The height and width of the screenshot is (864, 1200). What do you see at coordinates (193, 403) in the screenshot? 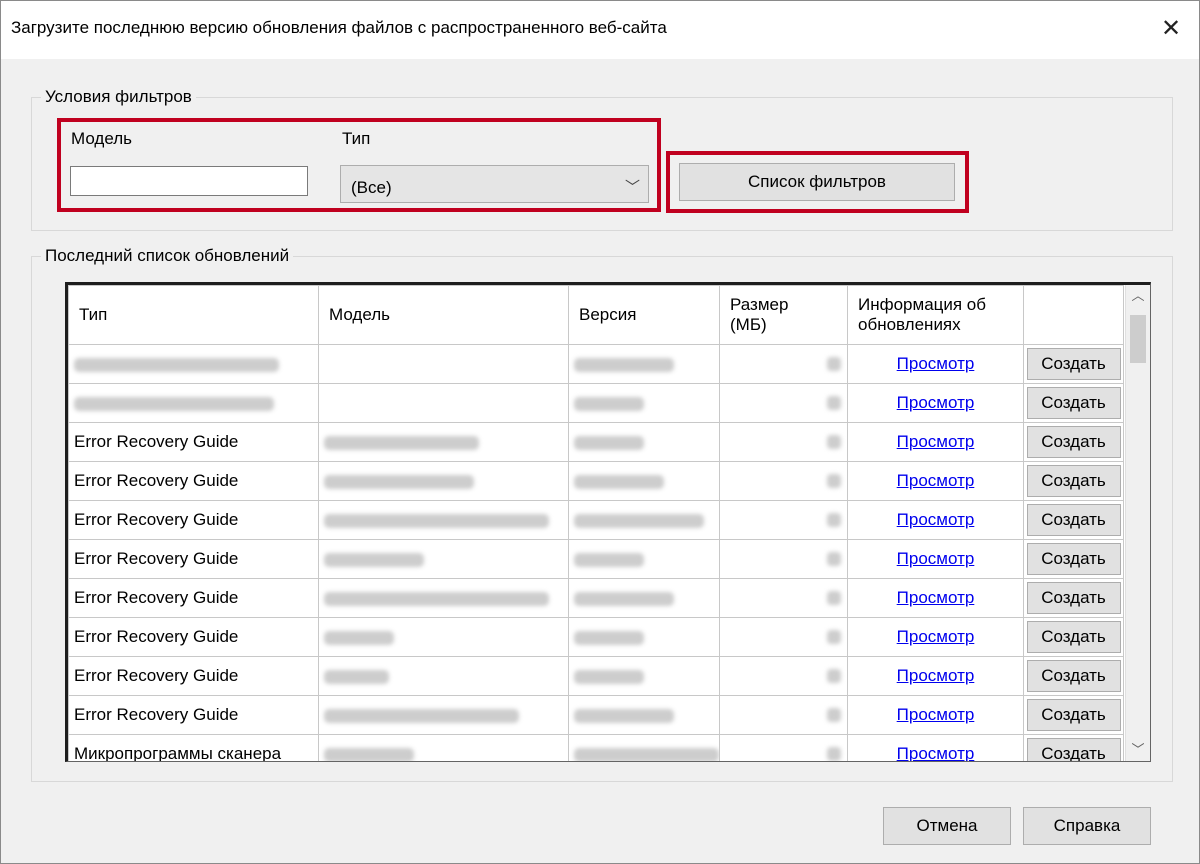
I see `cell-type` at bounding box center [193, 403].